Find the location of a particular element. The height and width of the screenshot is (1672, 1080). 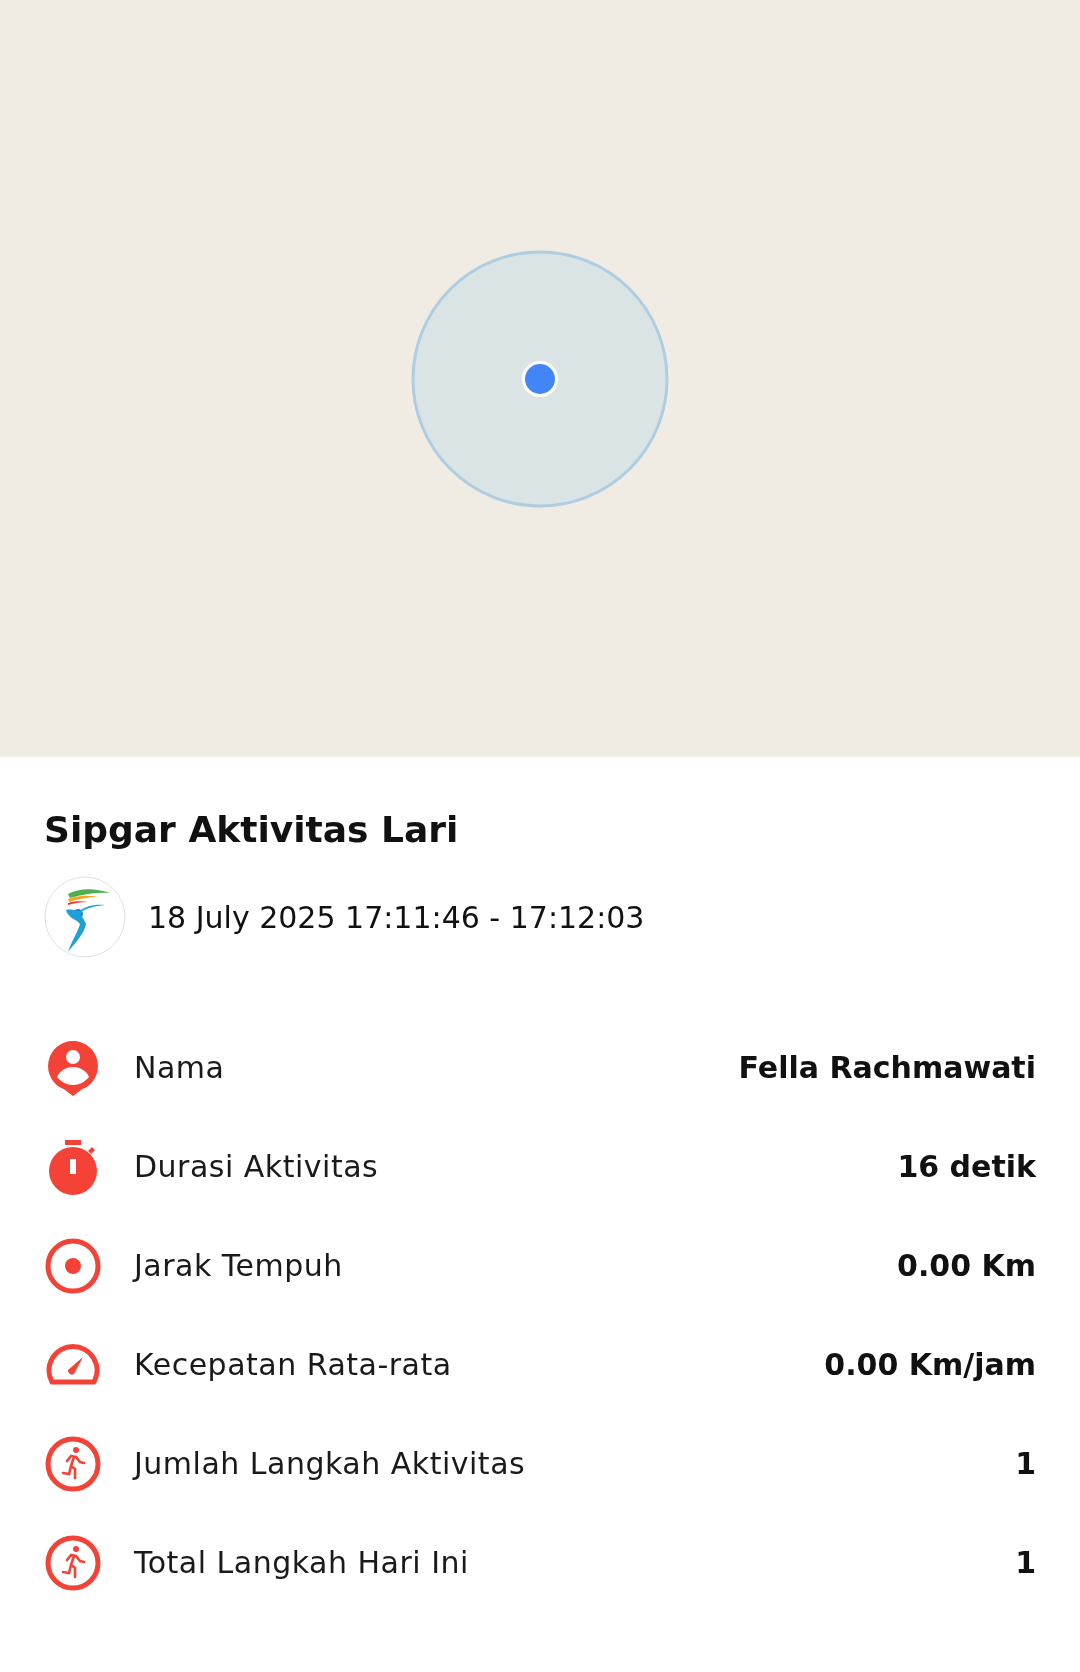

stat-label: Jumlah Langkah Aktivitas is located at coordinates (330, 1463).